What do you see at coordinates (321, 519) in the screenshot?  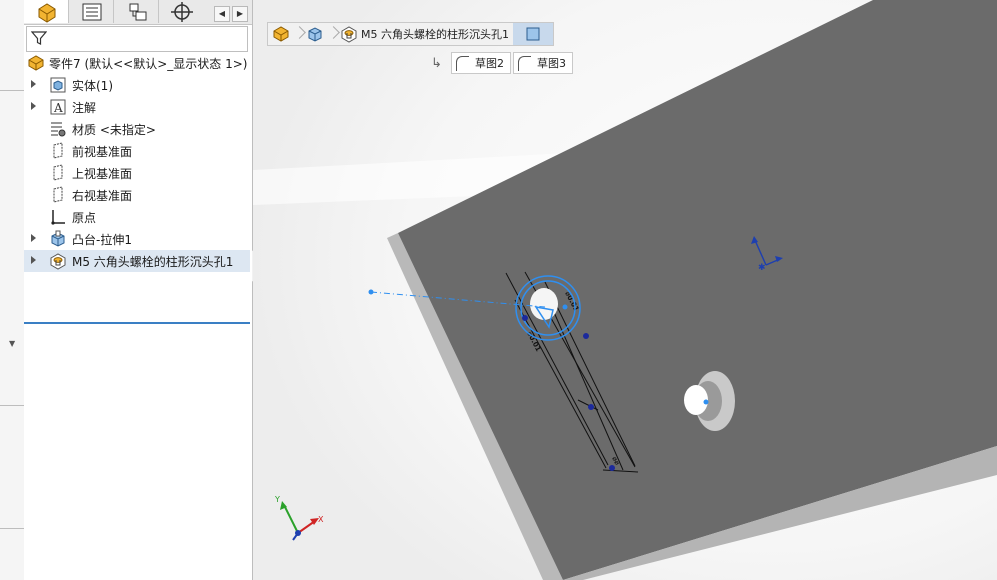 I see `triad-x-label: X` at bounding box center [321, 519].